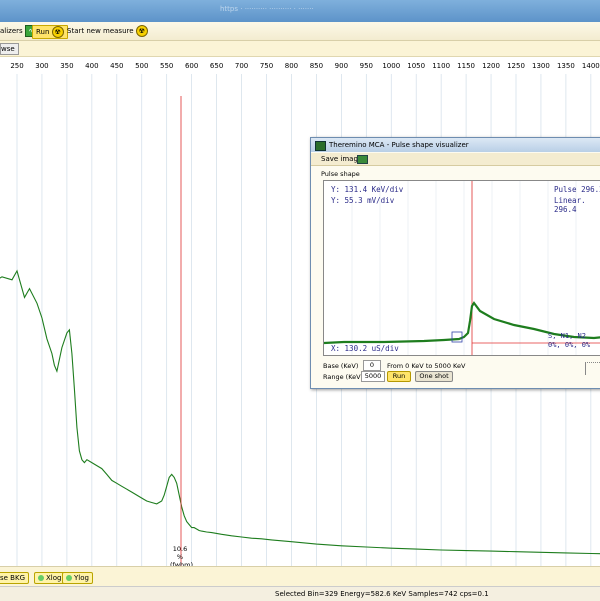  What do you see at coordinates (592, 368) in the screenshot?
I see `threshold-slider` at bounding box center [592, 368].